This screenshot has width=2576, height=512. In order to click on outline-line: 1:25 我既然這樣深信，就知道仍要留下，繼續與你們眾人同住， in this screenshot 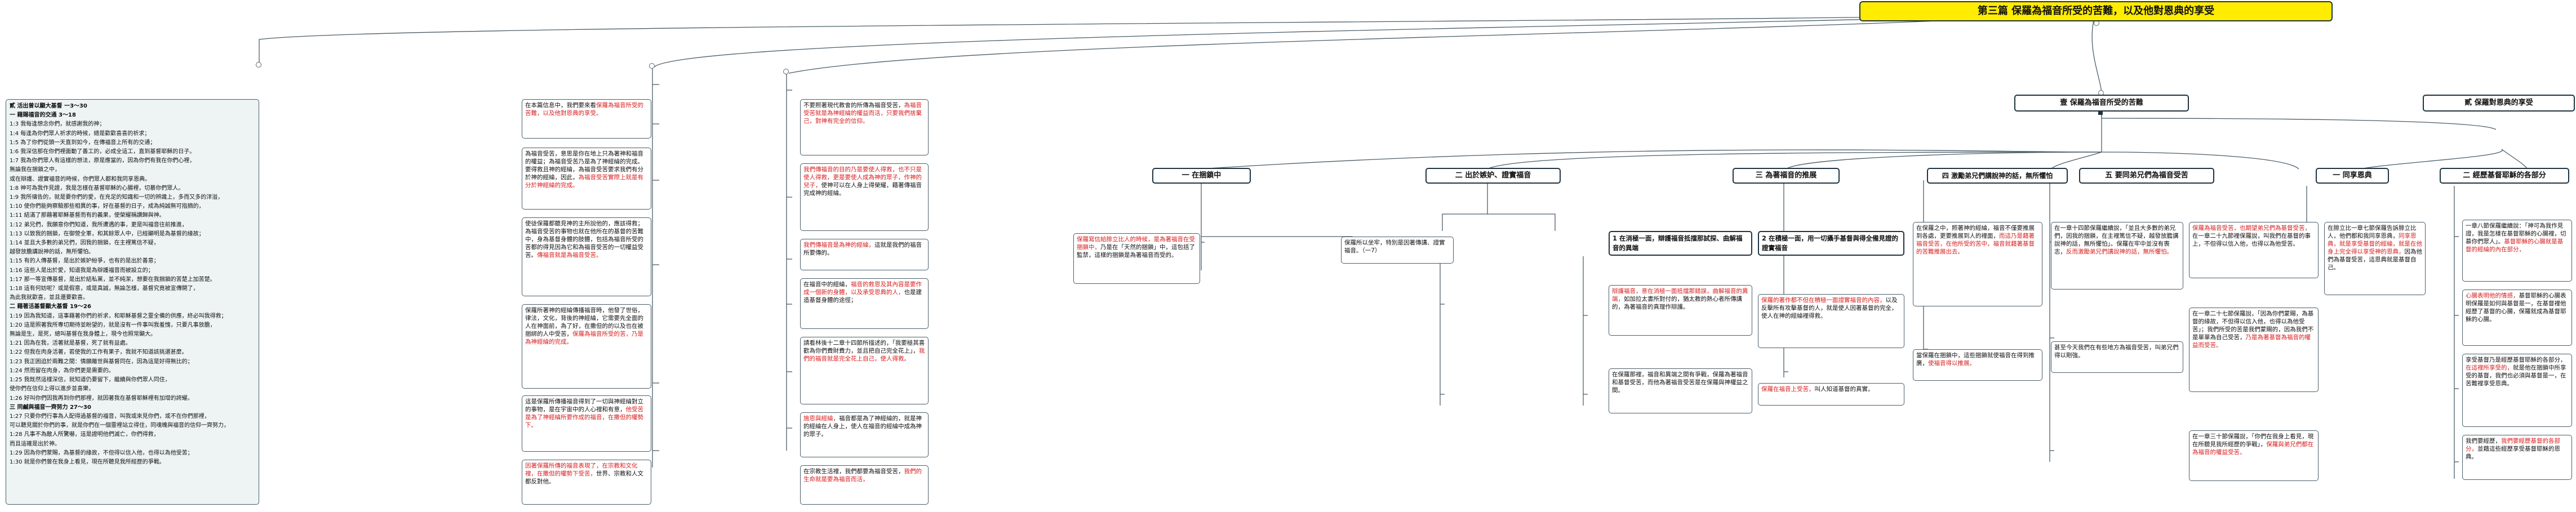, I will do `click(91, 380)`.